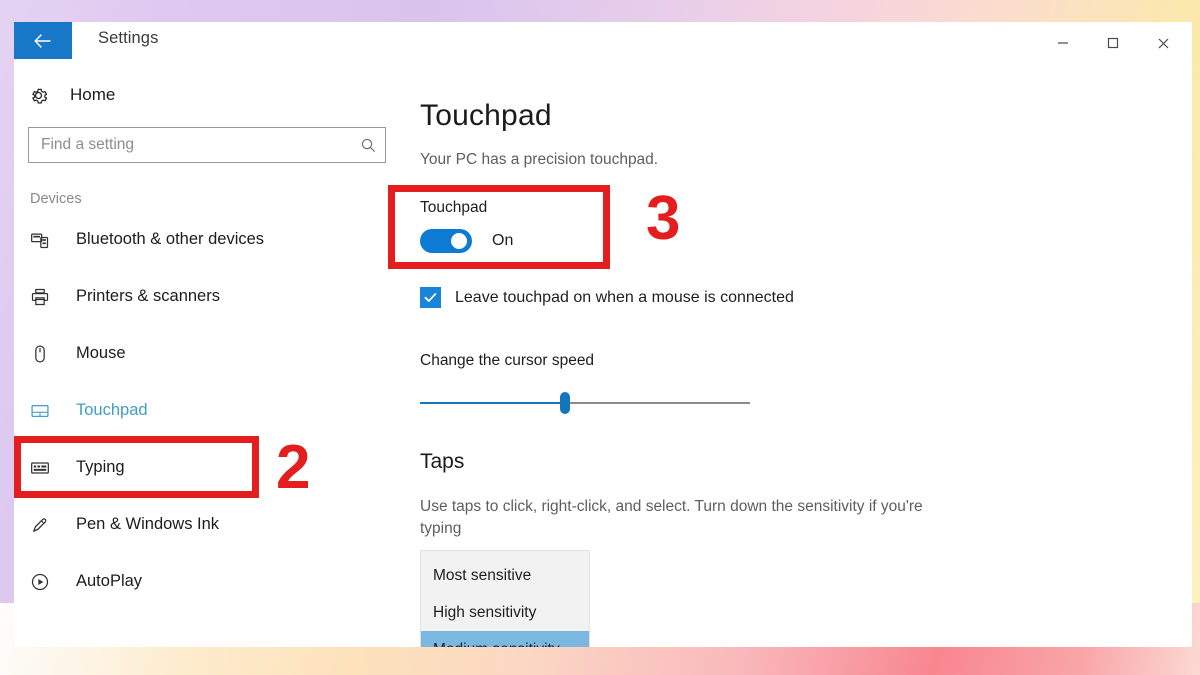 This screenshot has width=1200, height=675. What do you see at coordinates (46, 468) in the screenshot?
I see `keyboard-icon` at bounding box center [46, 468].